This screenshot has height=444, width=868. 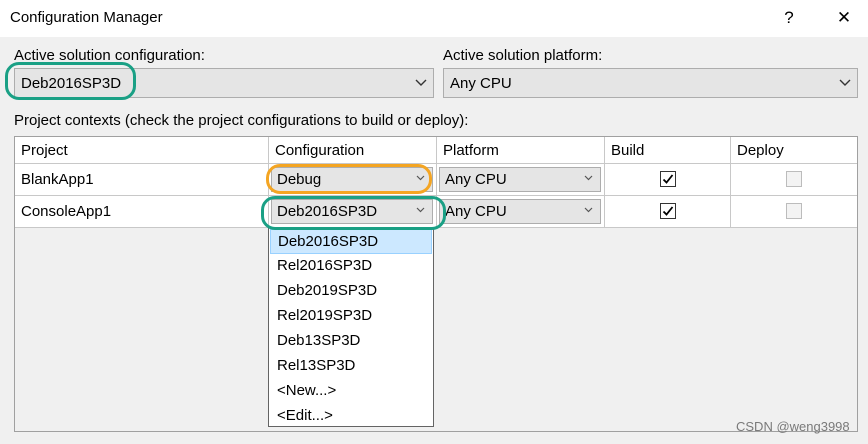 I want to click on project-name: ConsoleApp1, so click(x=66, y=211).